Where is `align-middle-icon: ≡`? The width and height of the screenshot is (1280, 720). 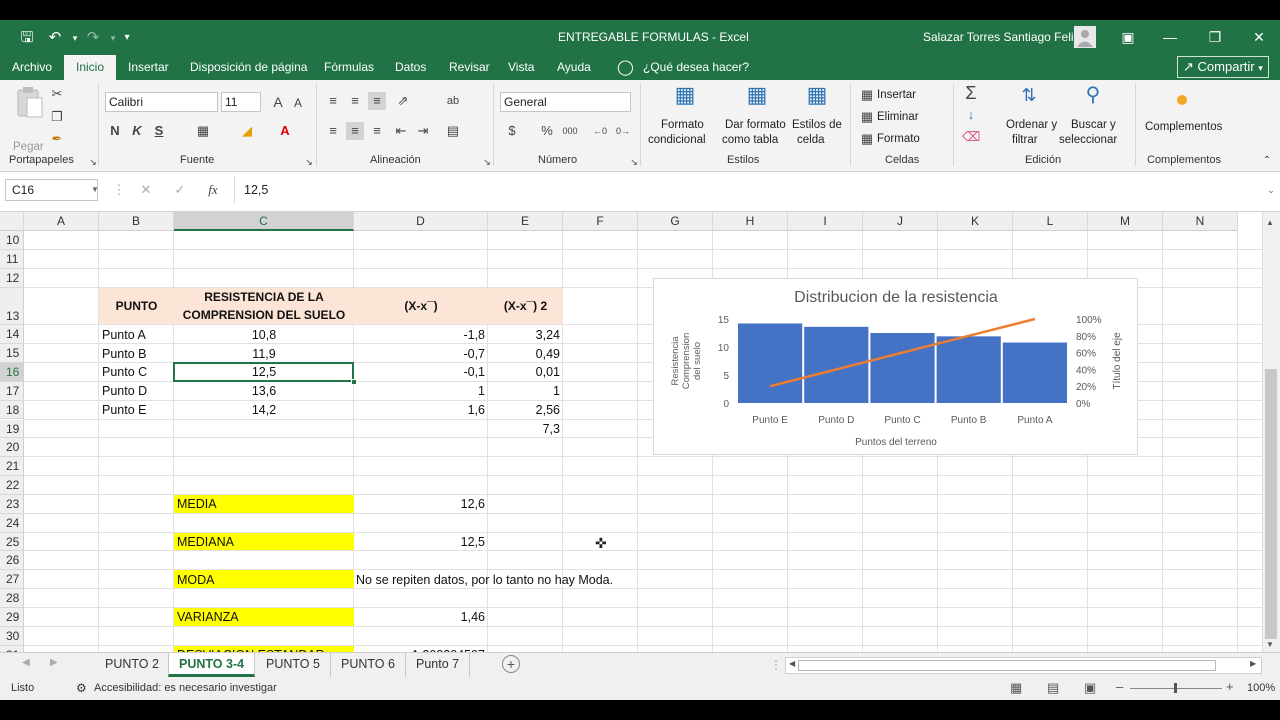
align-middle-icon: ≡ is located at coordinates (355, 101).